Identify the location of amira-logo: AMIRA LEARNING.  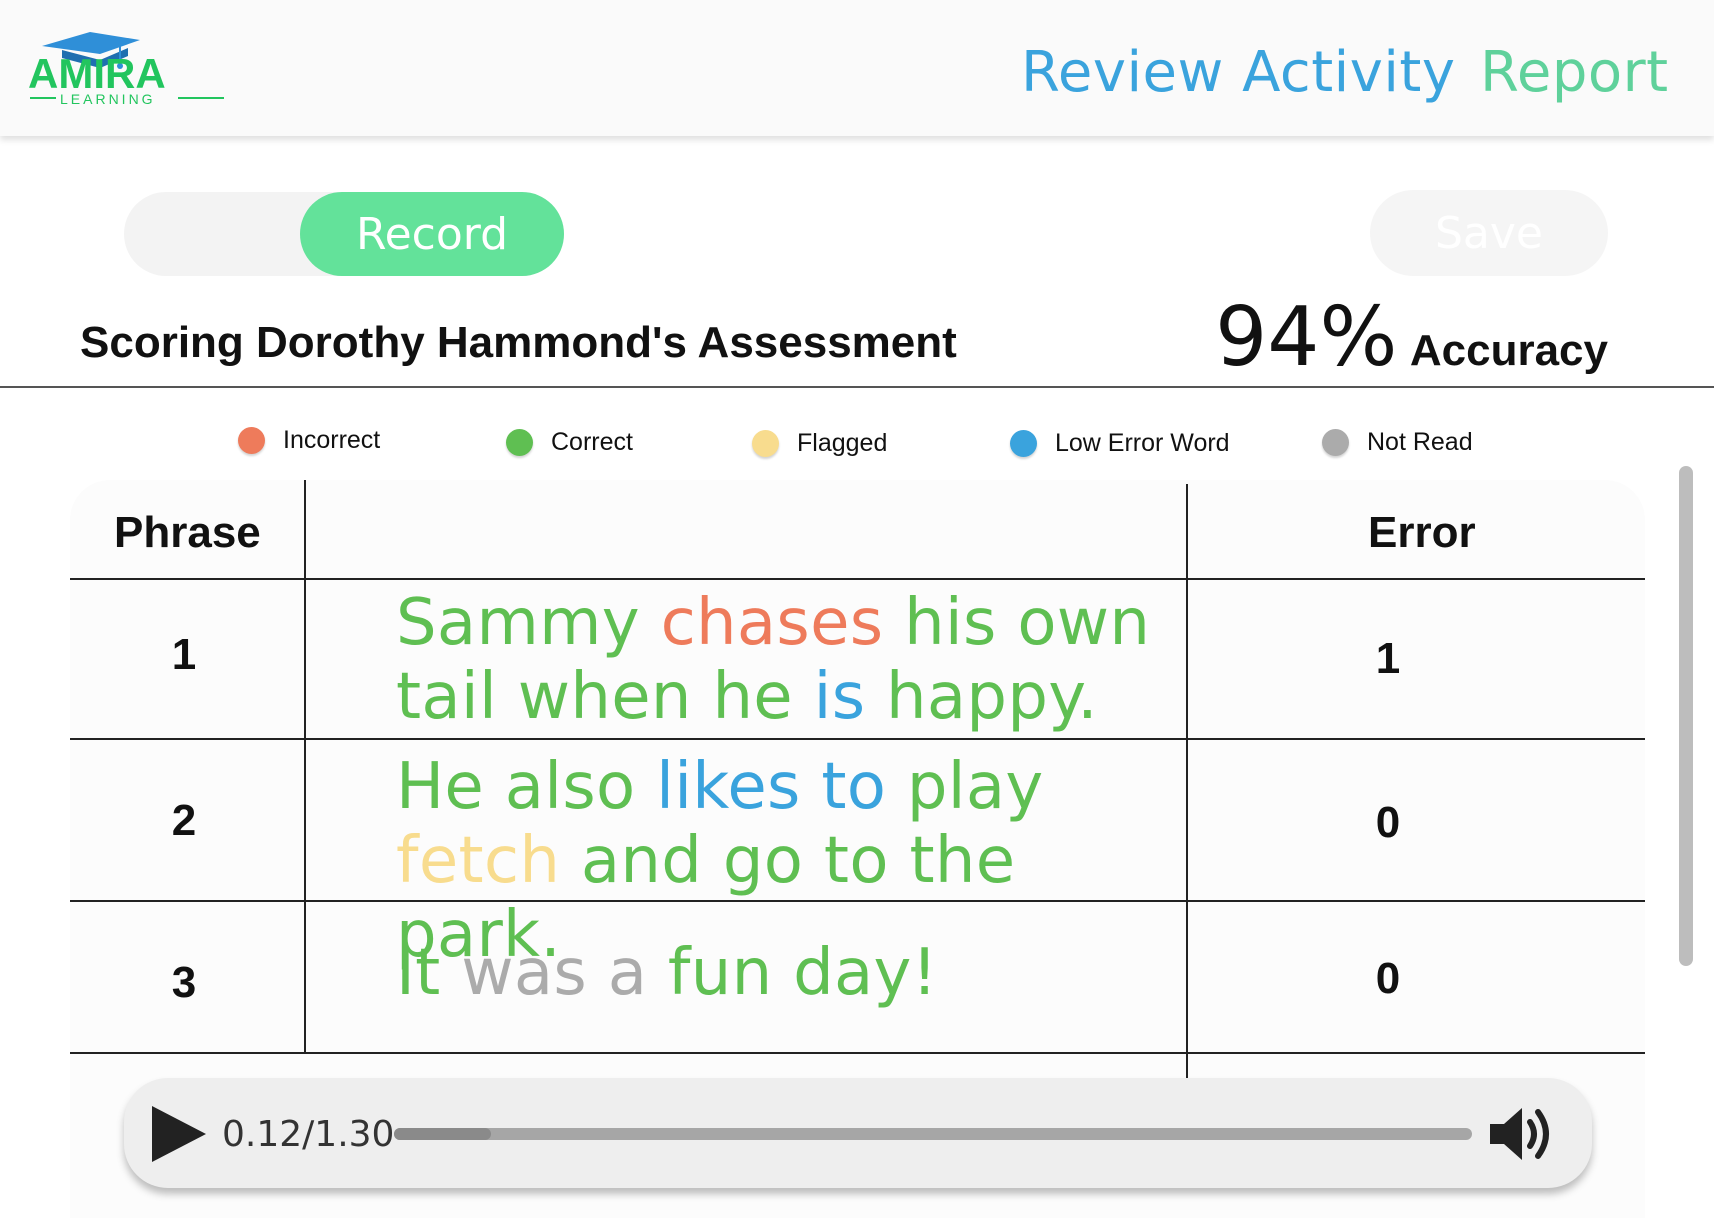
(128, 72).